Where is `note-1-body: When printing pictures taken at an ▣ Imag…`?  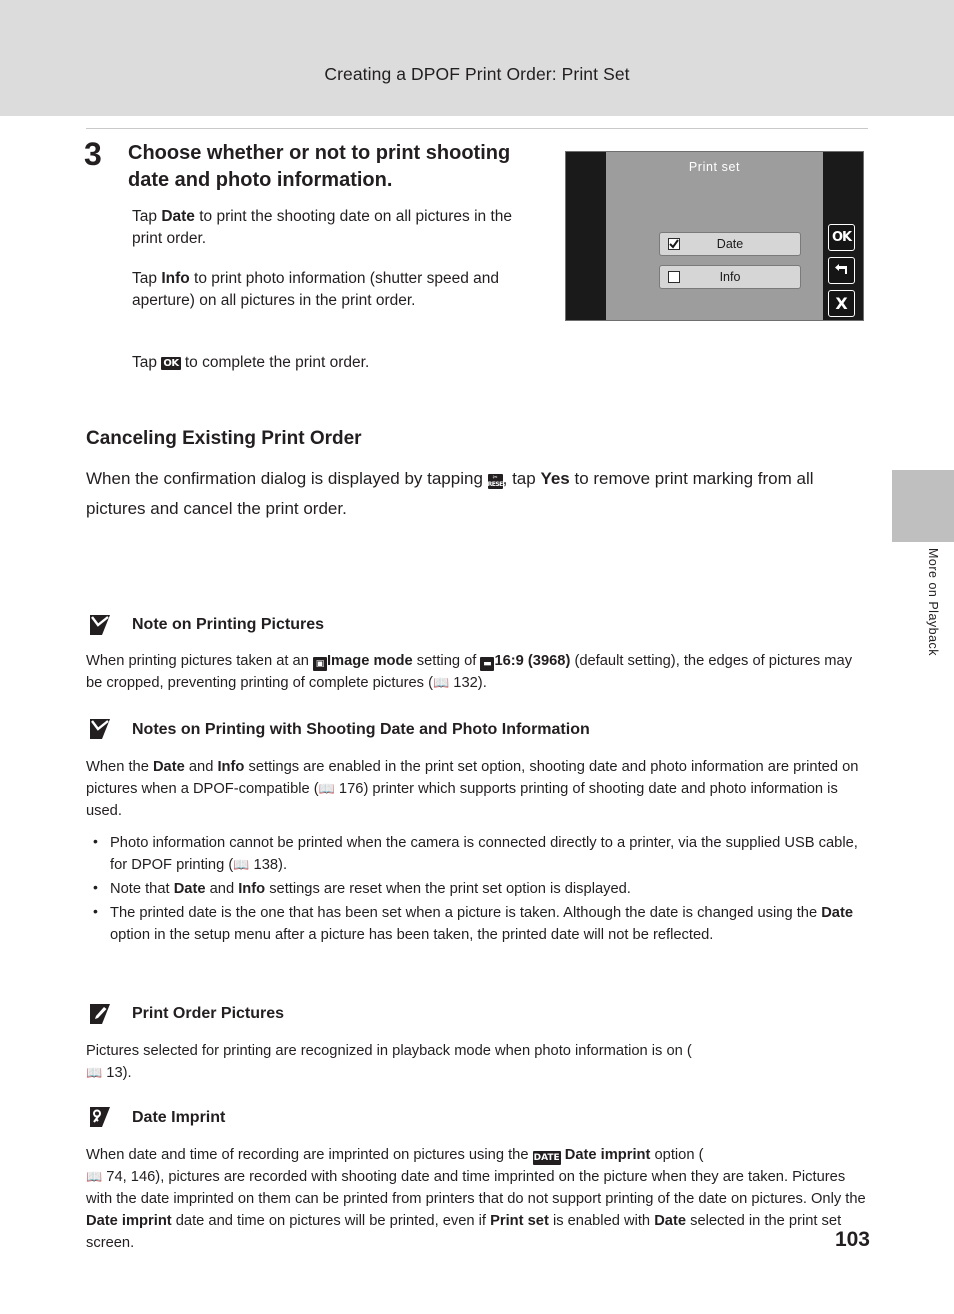 note-1-body: When printing pictures taken at an ▣ Imag… is located at coordinates (478, 672).